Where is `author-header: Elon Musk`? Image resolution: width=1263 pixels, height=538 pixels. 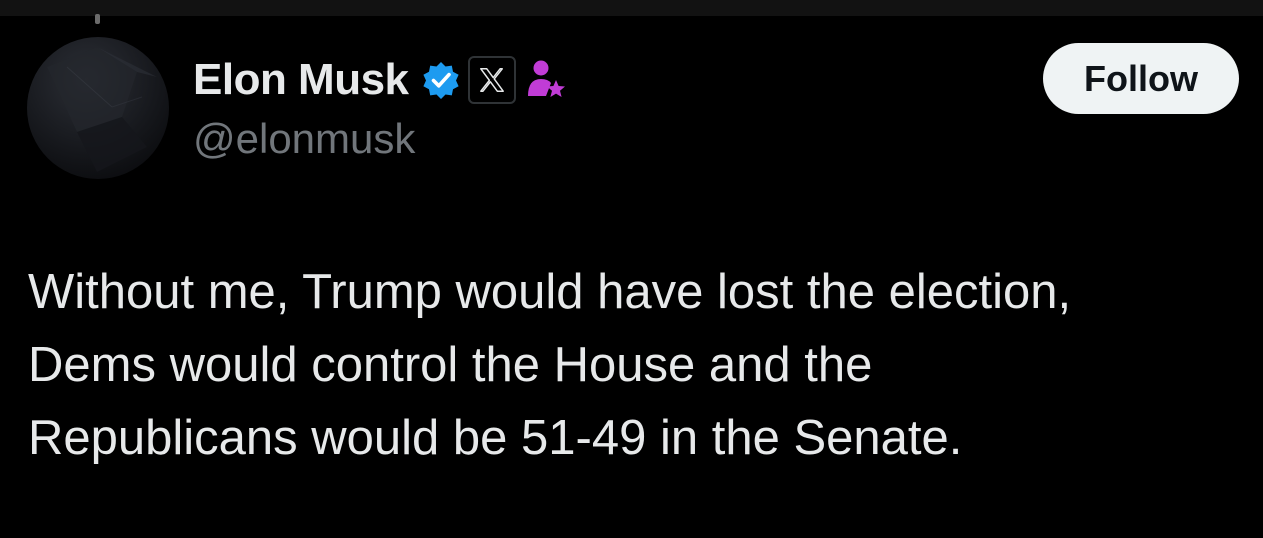 author-header: Elon Musk is located at coordinates (380, 80).